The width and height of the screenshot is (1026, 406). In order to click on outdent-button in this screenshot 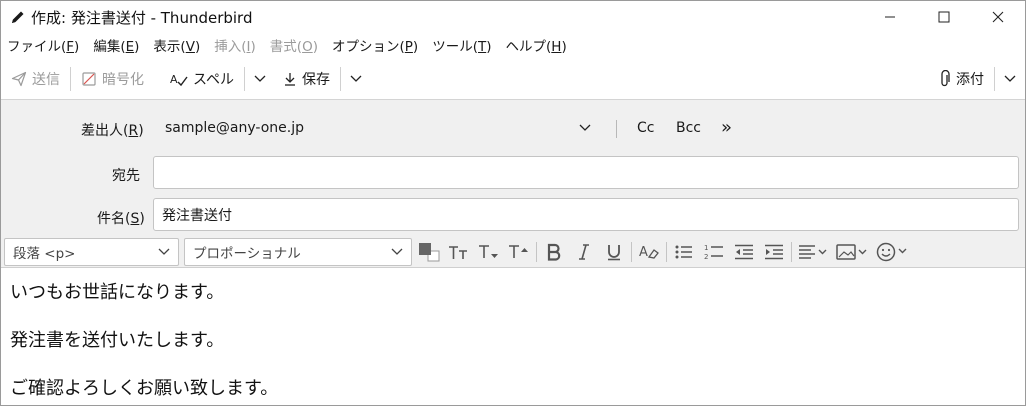, I will do `click(744, 252)`.